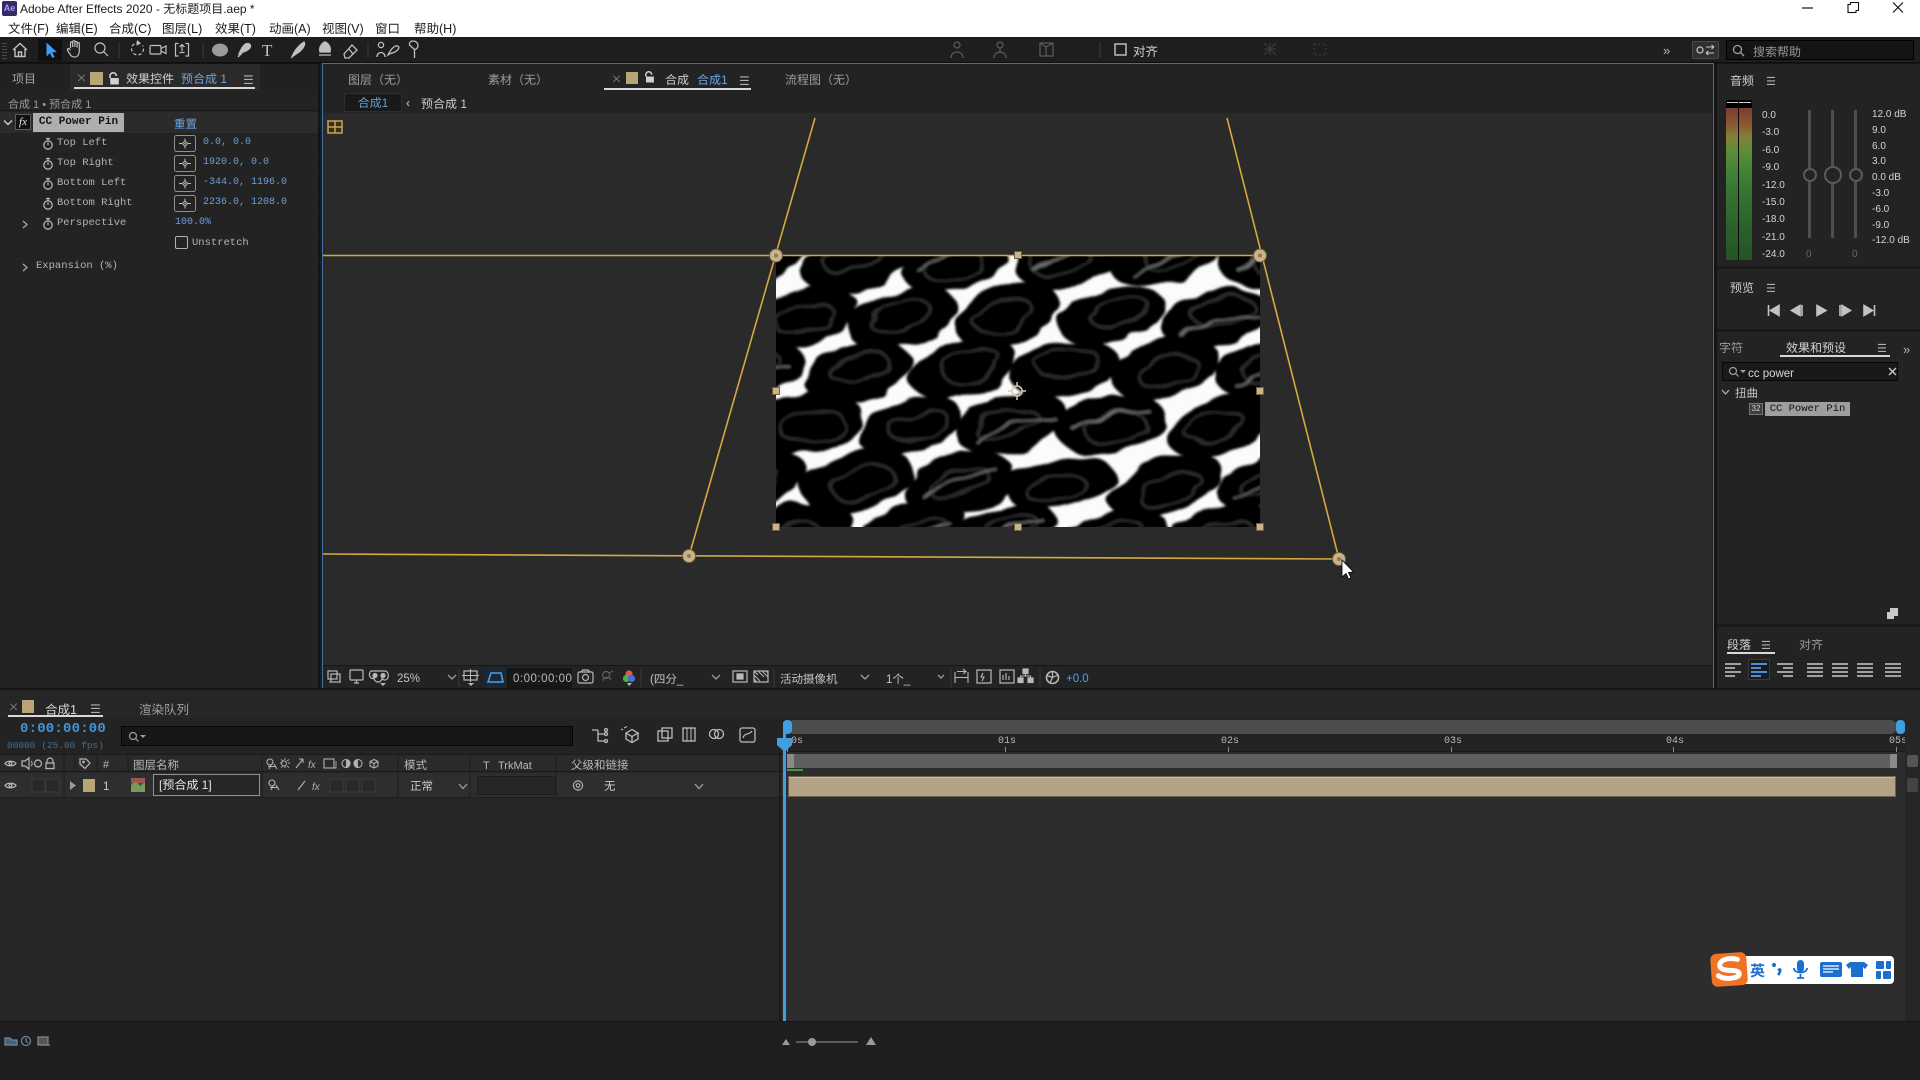 The image size is (1920, 1080). What do you see at coordinates (542, 678) in the screenshot?
I see `svg-text: 0:00:00:00` at bounding box center [542, 678].